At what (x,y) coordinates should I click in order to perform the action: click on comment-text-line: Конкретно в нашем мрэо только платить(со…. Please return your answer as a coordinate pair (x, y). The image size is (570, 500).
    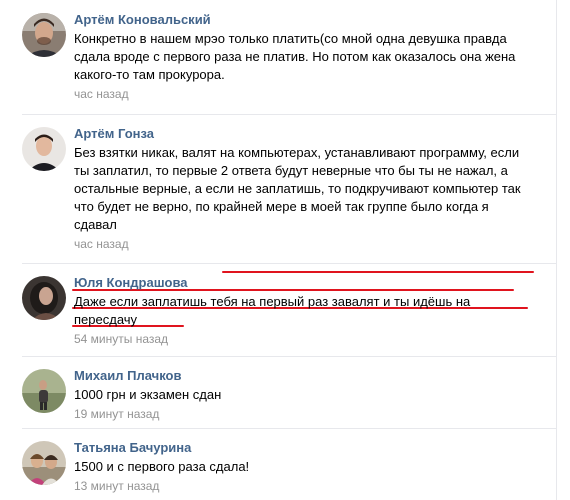
    Looking at the image, I should click on (290, 38).